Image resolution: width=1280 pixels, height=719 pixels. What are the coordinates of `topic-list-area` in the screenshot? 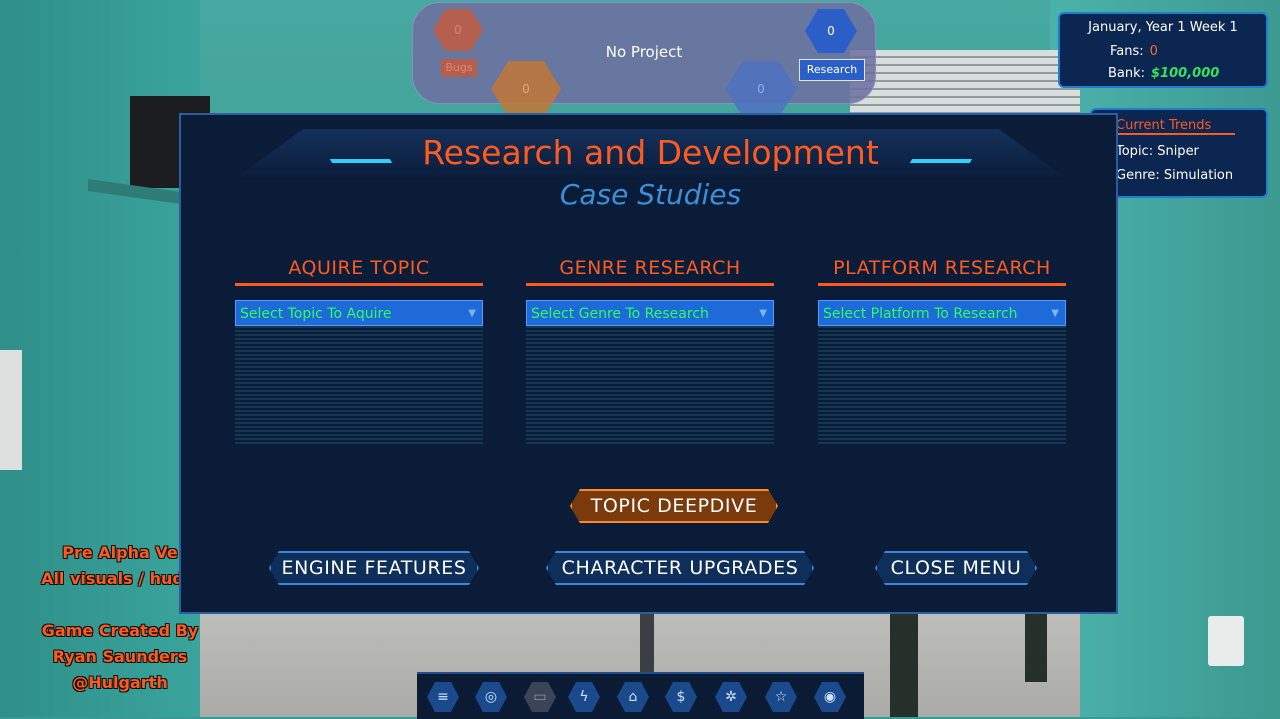 It's located at (359, 386).